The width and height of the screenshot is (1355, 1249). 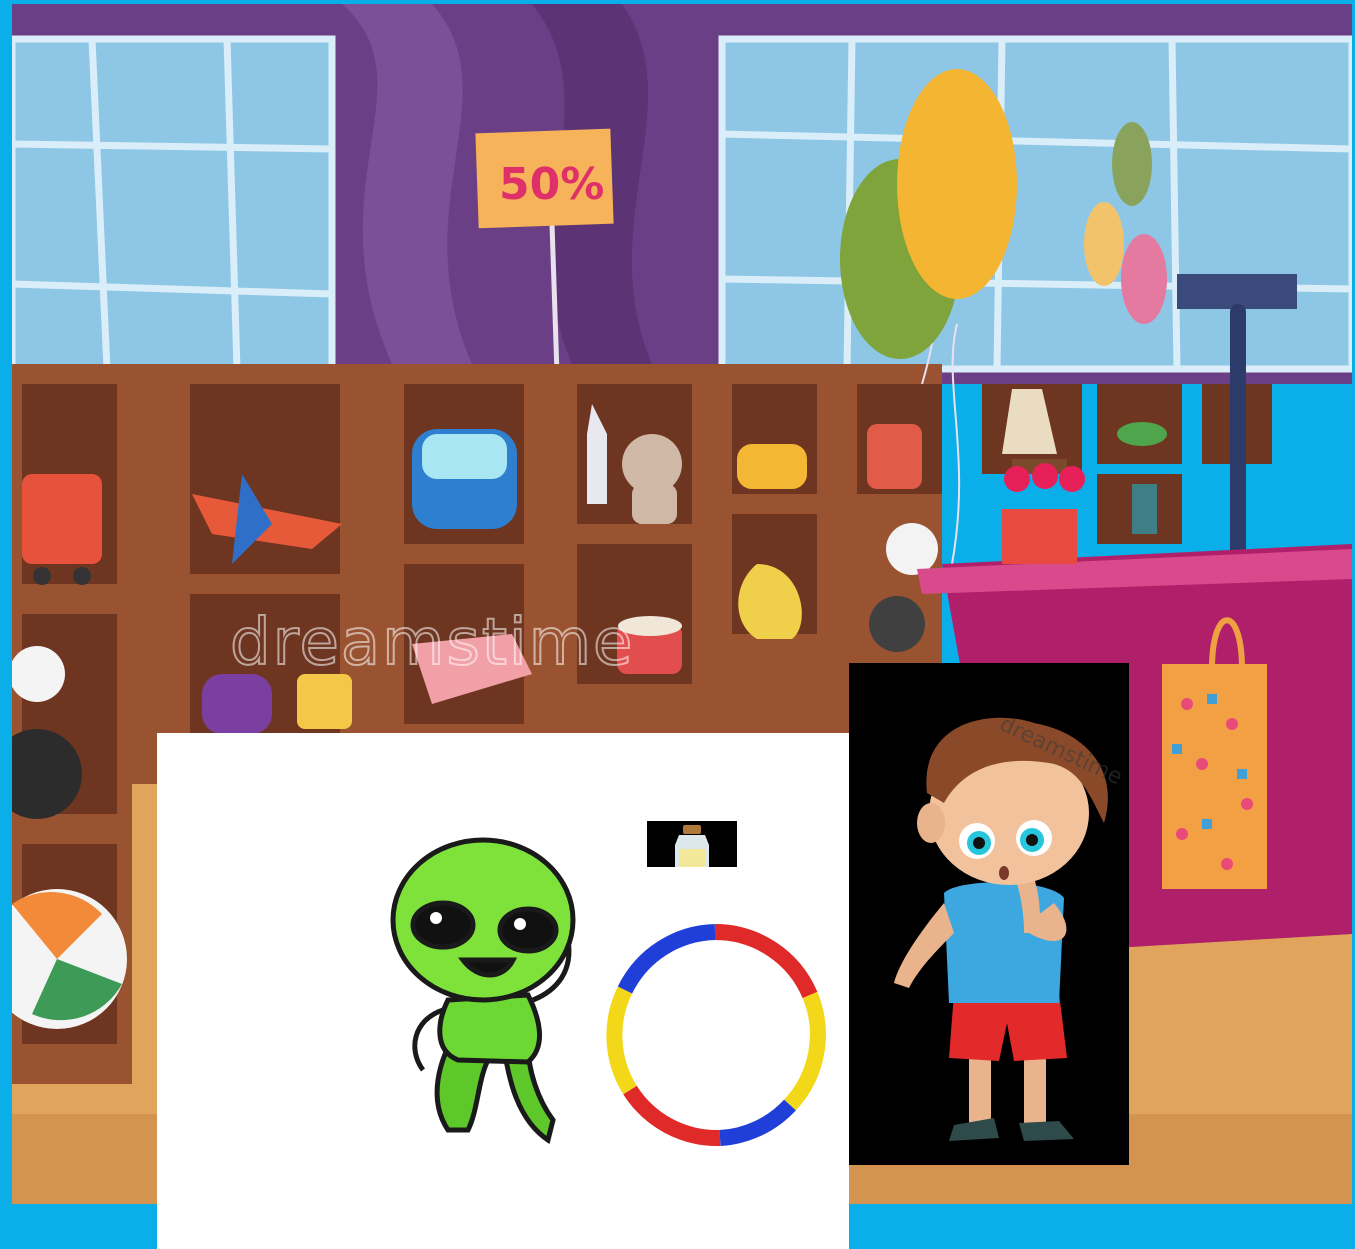 I want to click on bottle-sprite, so click(x=692, y=844).